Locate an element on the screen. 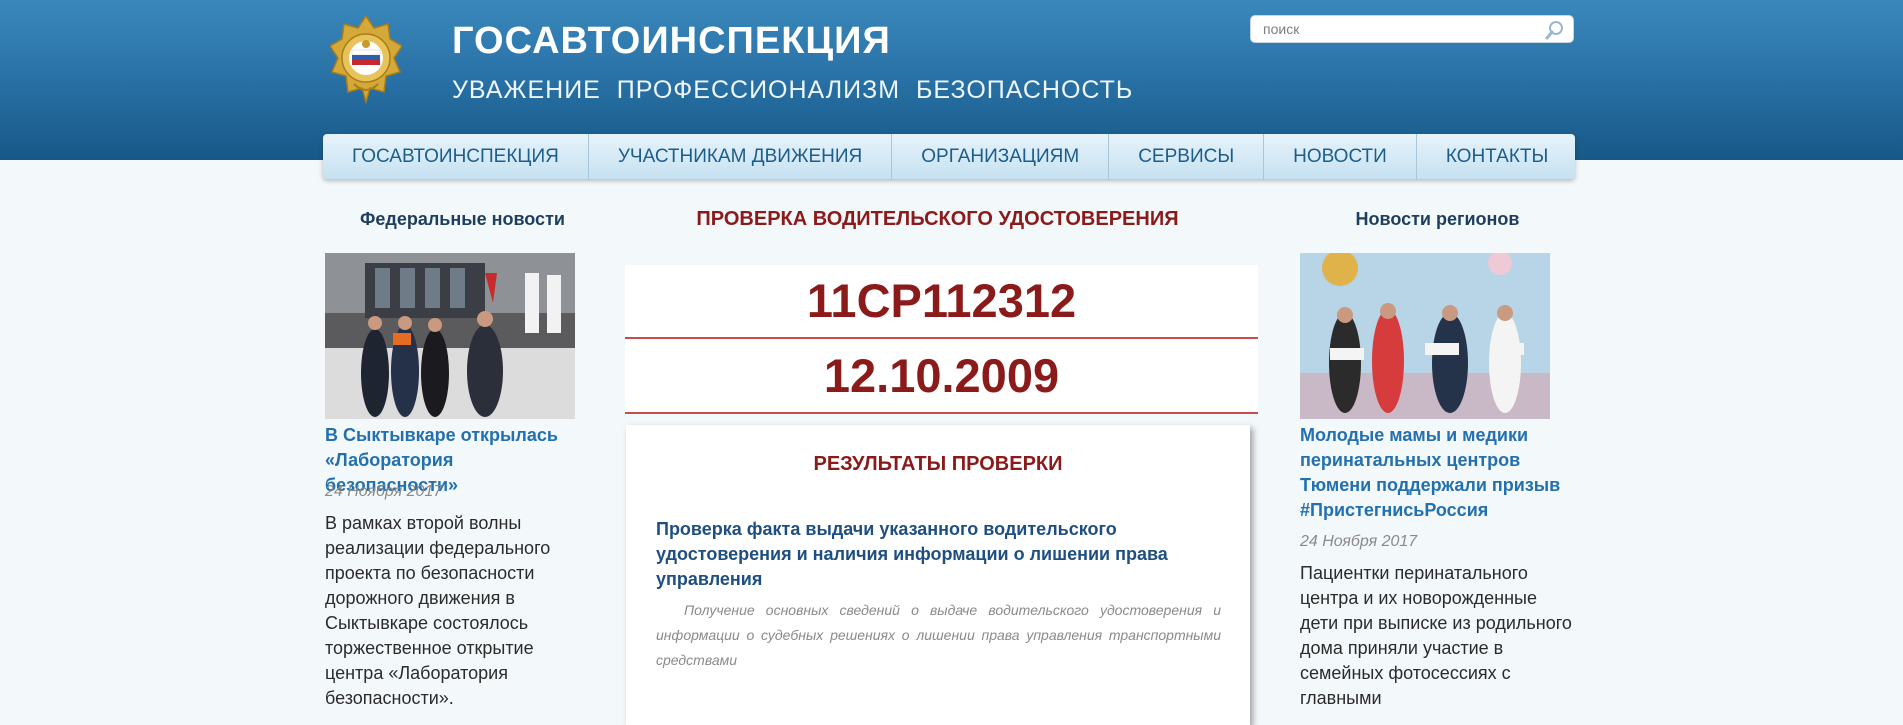  license-number-value: 11СР112312 is located at coordinates (941, 300).